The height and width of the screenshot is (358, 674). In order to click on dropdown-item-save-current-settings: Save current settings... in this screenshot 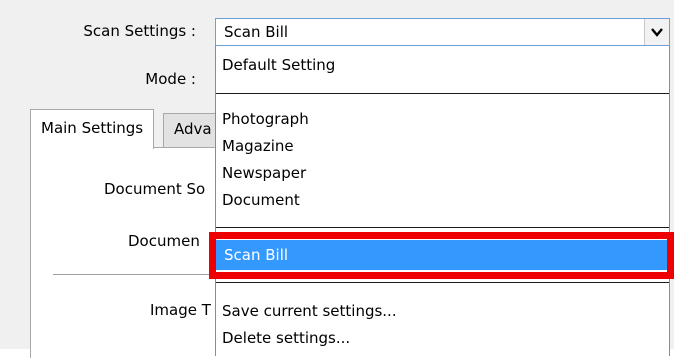, I will do `click(309, 311)`.